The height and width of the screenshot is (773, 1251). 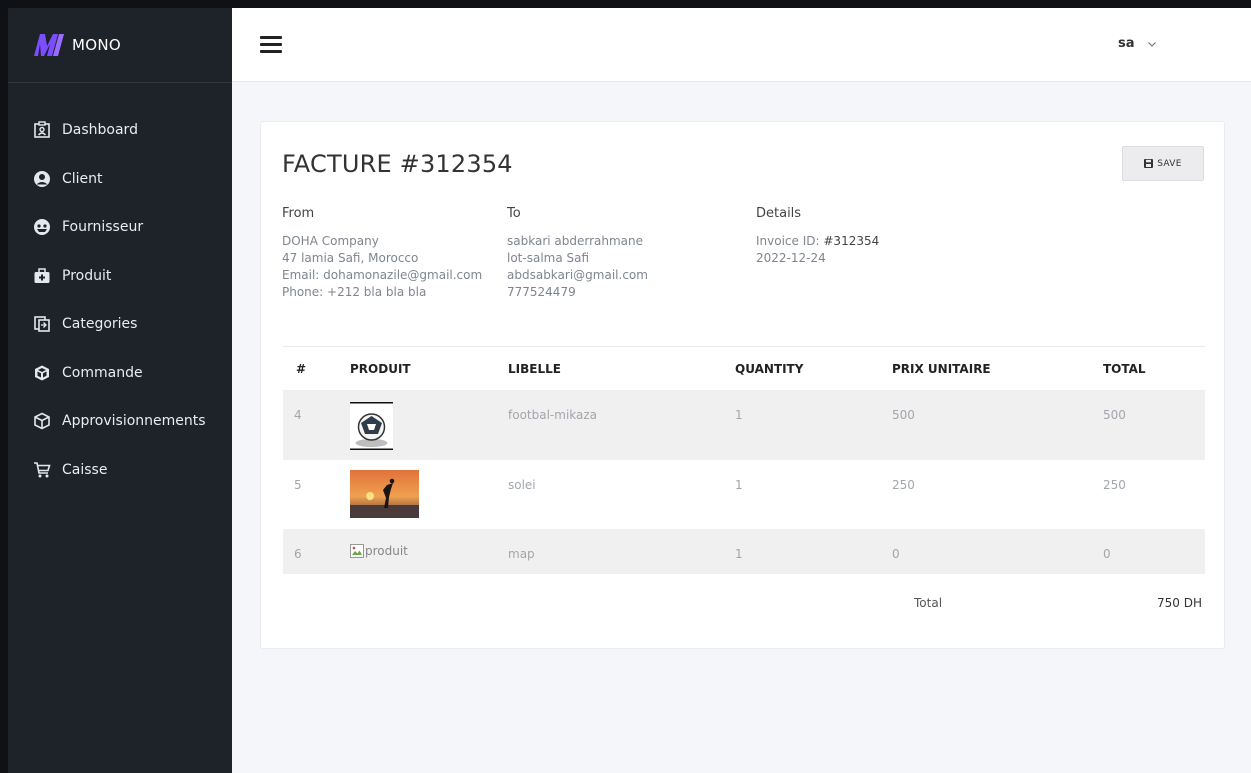 What do you see at coordinates (330, 241) in the screenshot?
I see `from-company: DOHA Company` at bounding box center [330, 241].